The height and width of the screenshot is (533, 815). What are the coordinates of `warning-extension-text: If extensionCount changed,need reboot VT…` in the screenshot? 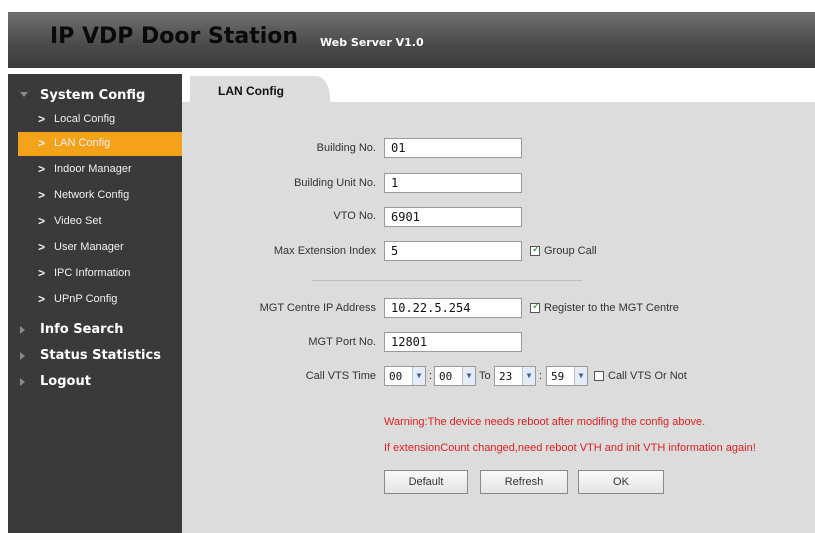 It's located at (570, 448).